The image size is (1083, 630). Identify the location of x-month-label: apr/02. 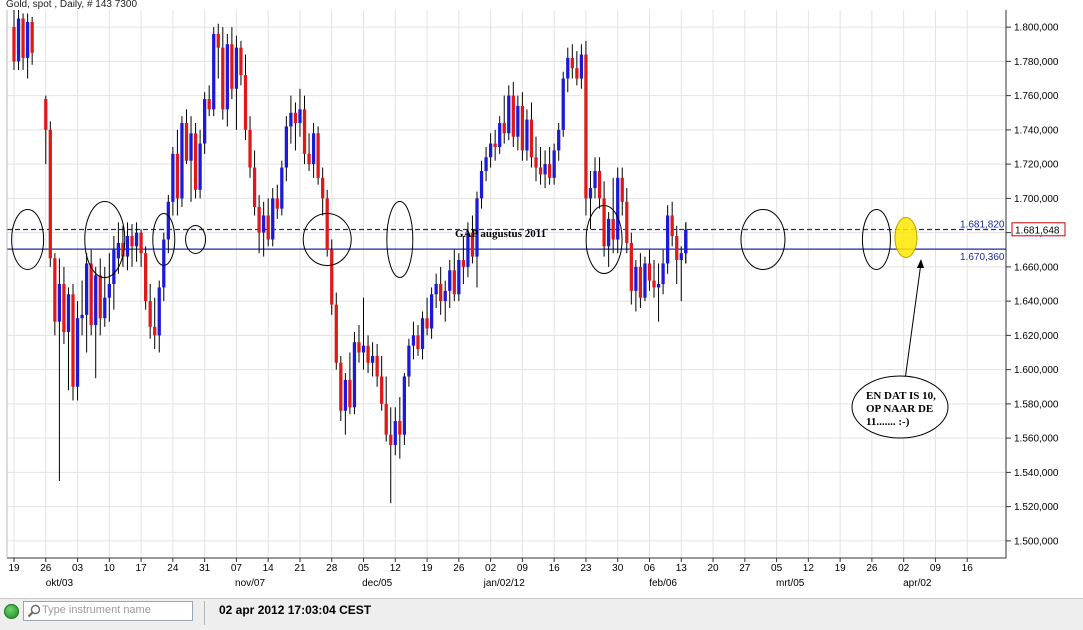
(917, 583).